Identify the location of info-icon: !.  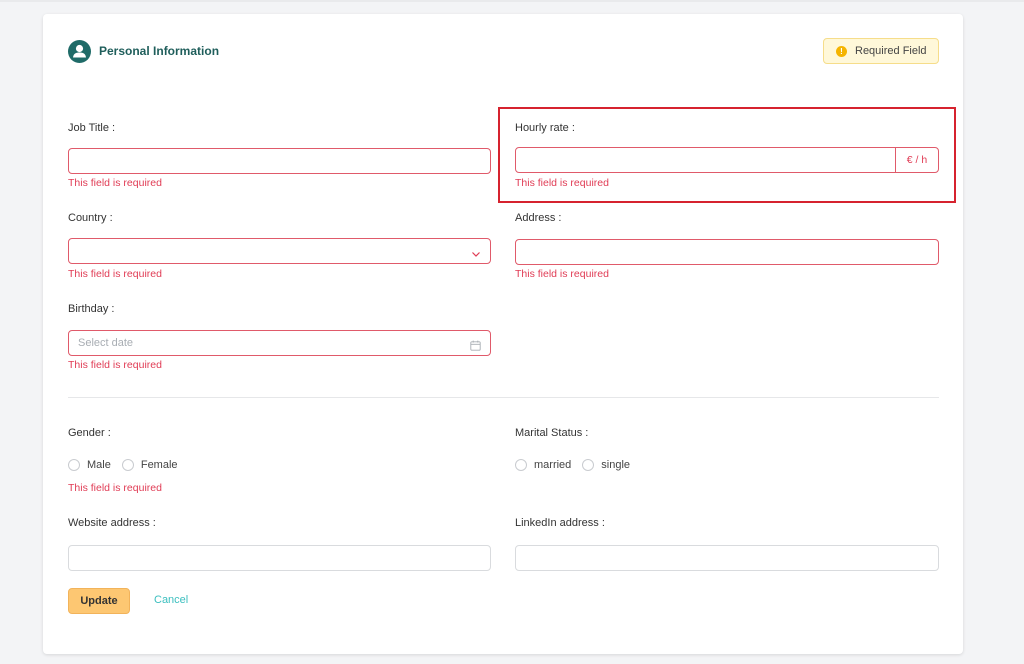
(841, 51).